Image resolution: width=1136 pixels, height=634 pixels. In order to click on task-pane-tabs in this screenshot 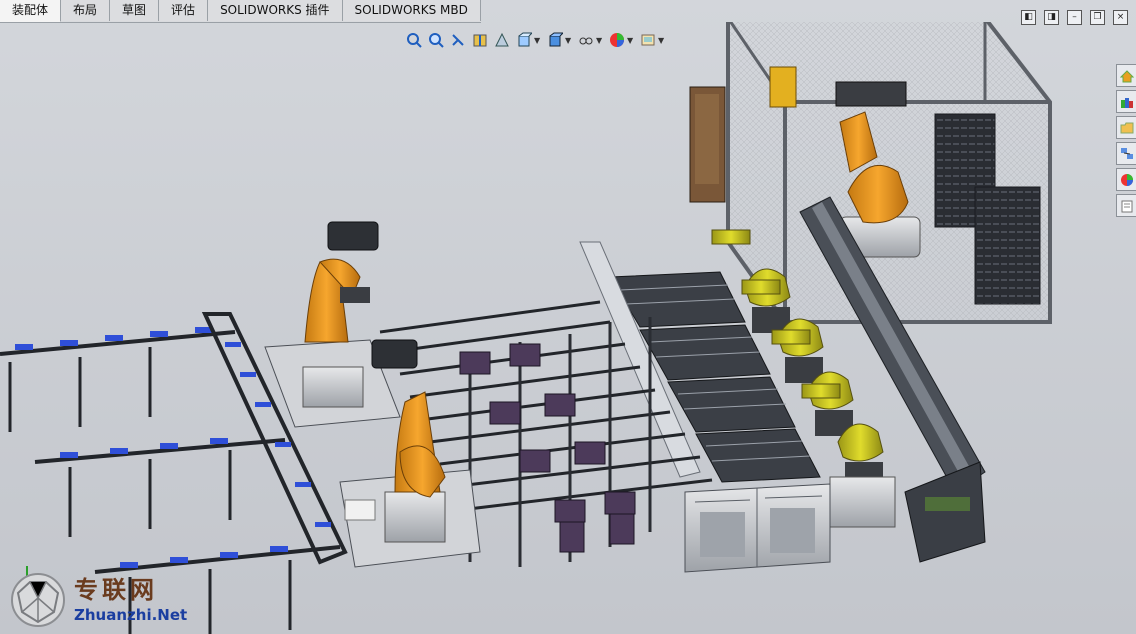, I will do `click(1126, 140)`.